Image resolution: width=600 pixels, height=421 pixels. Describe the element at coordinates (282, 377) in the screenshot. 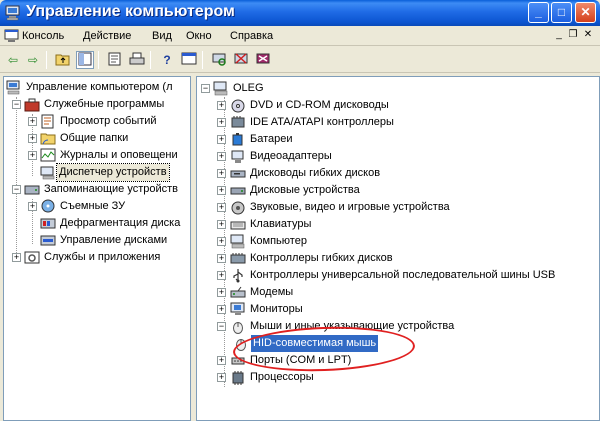

I see `device-label: Процессоры` at that location.